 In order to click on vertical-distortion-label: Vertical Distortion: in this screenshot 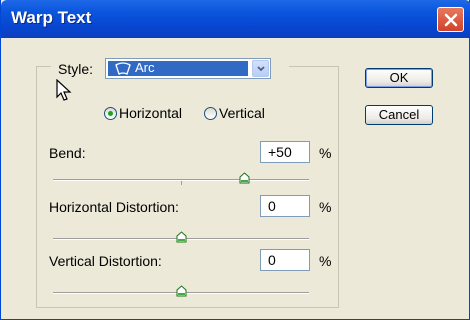, I will do `click(105, 261)`.